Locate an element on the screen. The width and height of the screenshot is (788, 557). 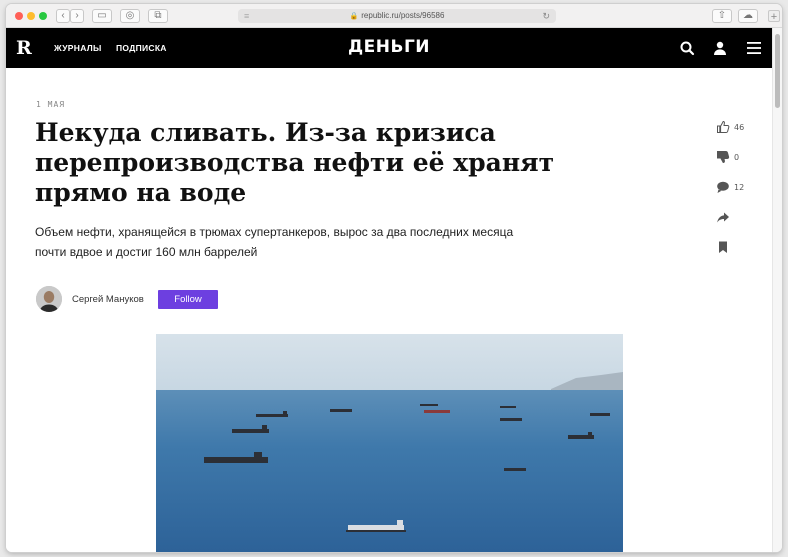
share-icon: ⇧ is located at coordinates (722, 16).